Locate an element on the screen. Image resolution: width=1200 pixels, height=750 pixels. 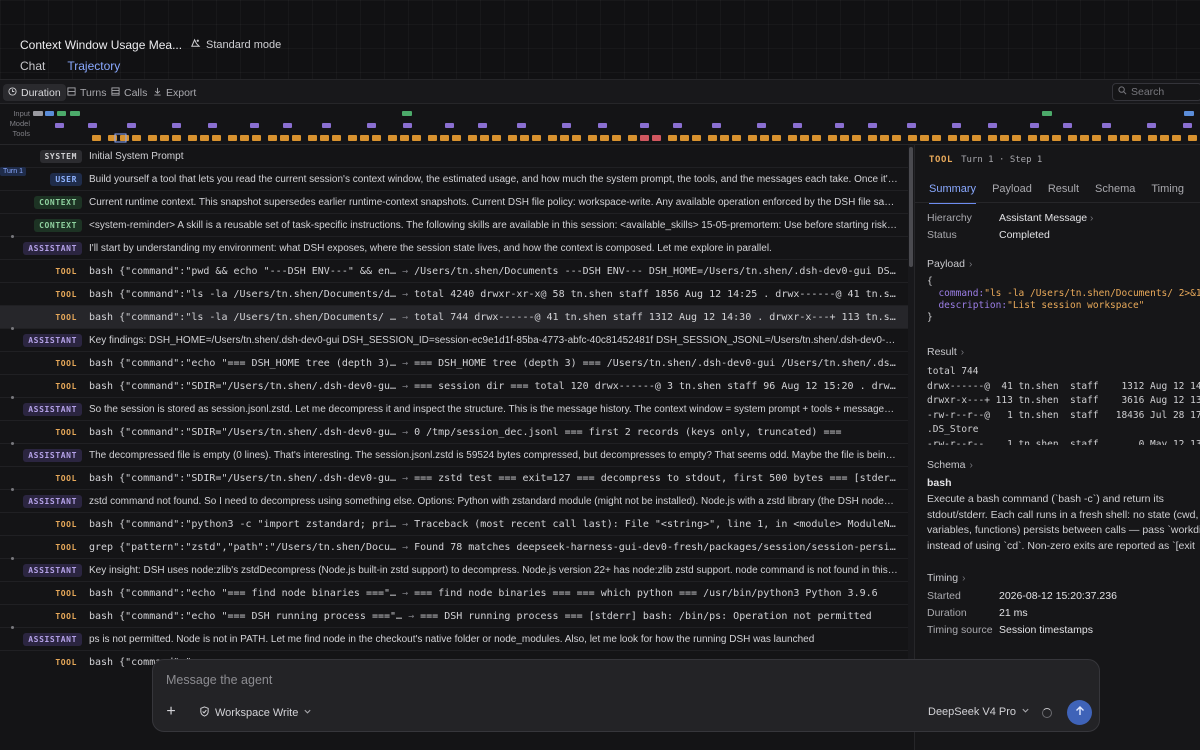
add-attachment-button: + is located at coordinates (171, 712).